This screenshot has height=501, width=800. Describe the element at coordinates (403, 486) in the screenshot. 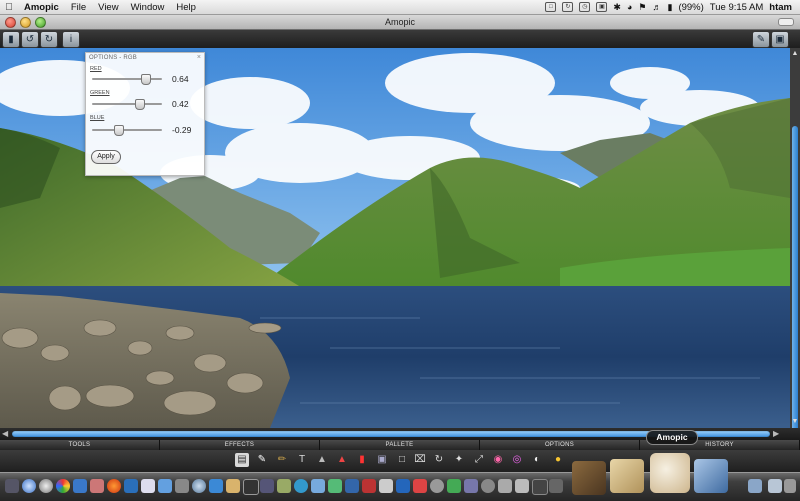

I see `word-icon` at that location.